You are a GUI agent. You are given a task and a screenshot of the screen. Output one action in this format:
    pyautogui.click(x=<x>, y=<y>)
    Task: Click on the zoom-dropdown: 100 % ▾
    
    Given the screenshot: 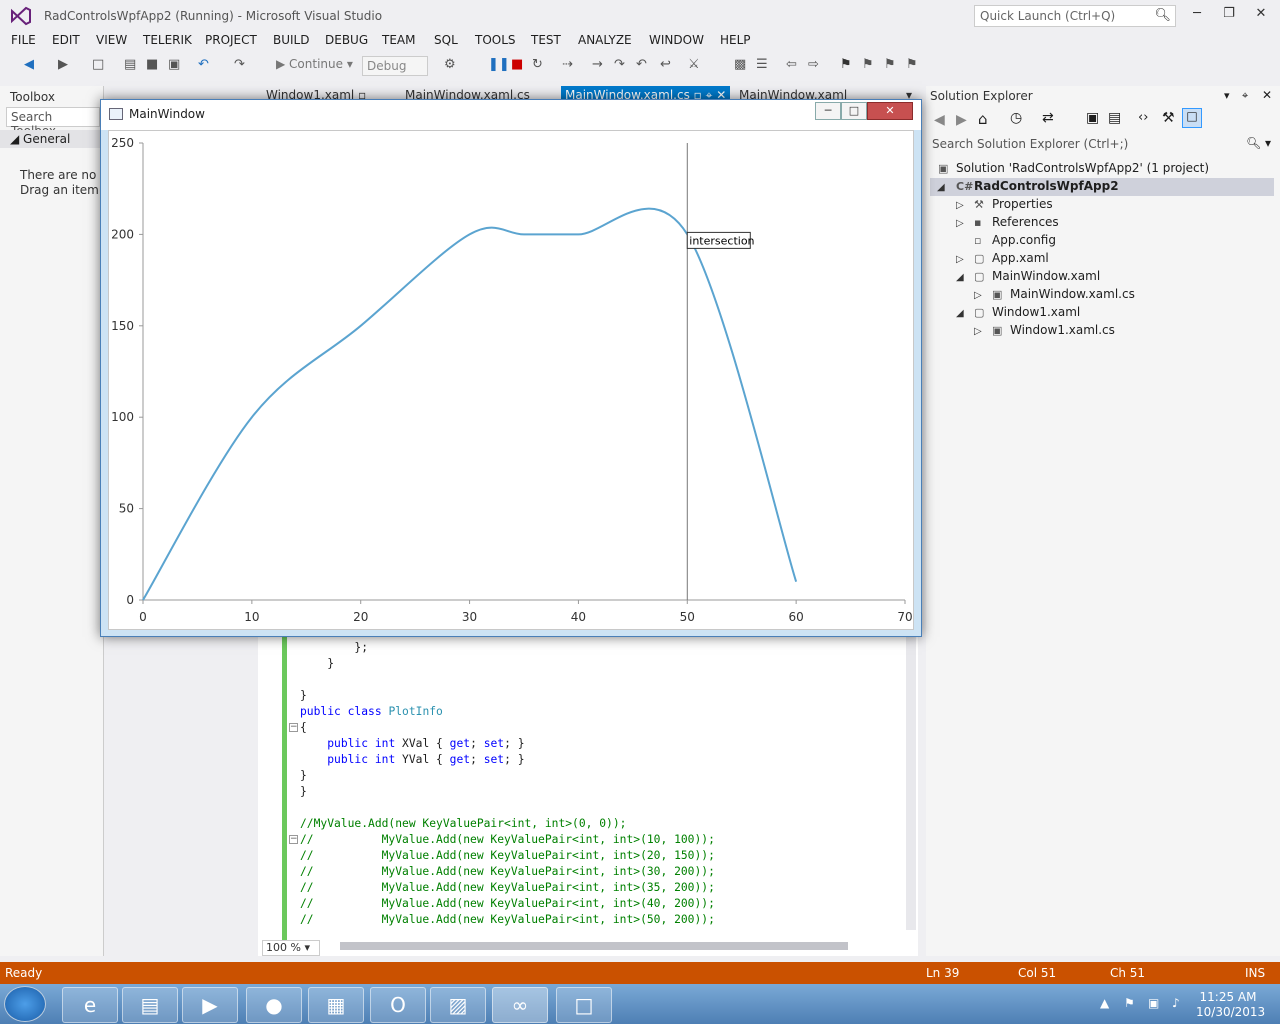 What is the action you would take?
    pyautogui.click(x=291, y=948)
    